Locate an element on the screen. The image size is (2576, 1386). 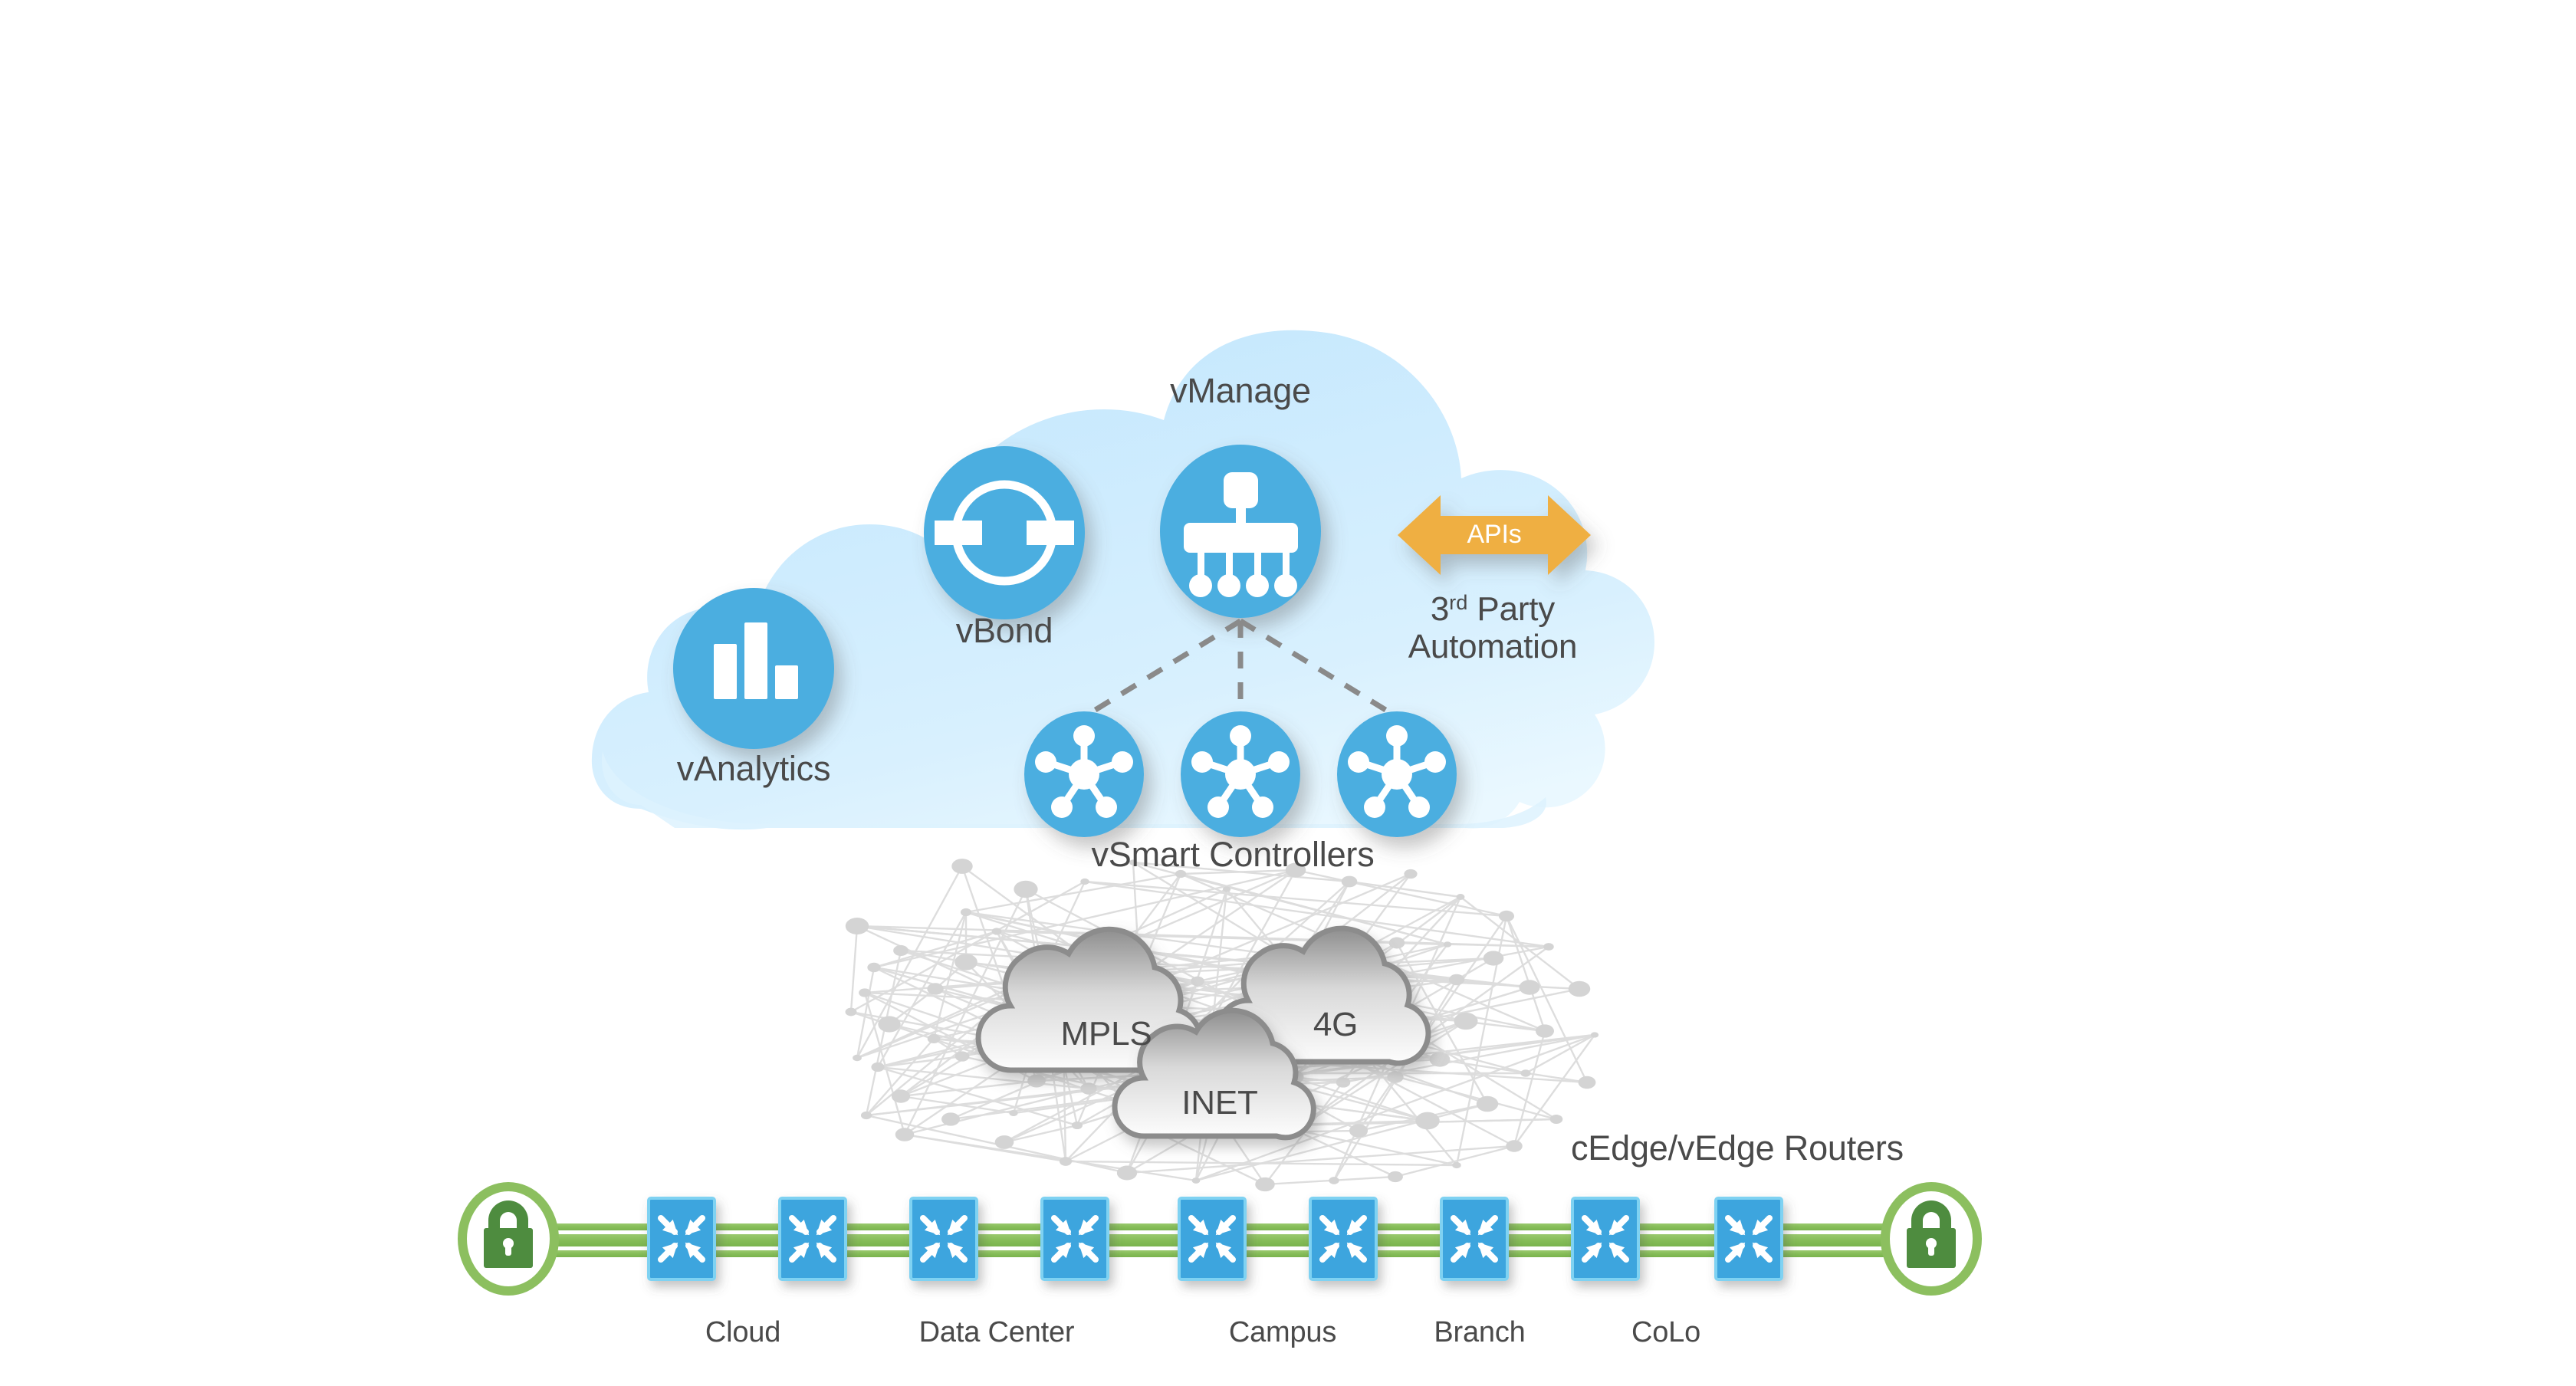
lock-node-right is located at coordinates (1932, 1239).